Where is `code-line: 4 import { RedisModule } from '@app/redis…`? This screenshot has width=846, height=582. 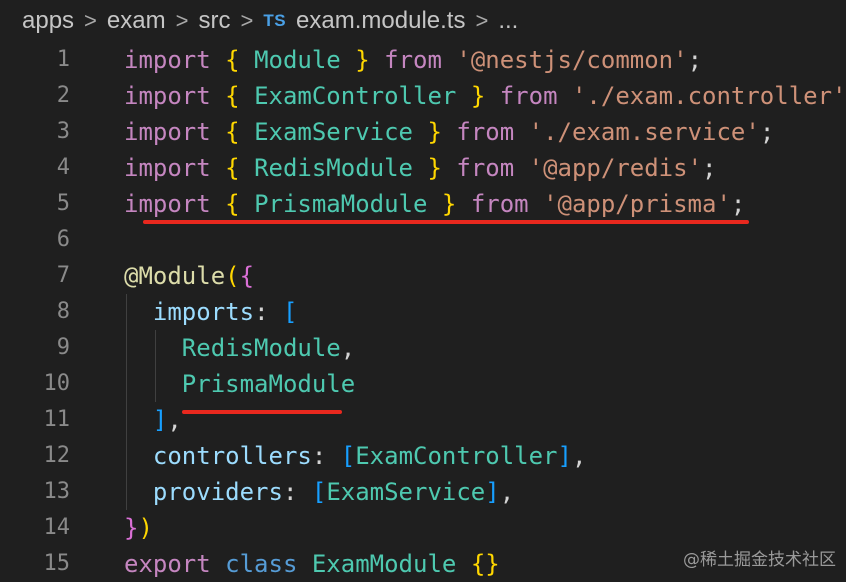 code-line: 4 import { RedisModule } from '@app/redis… is located at coordinates (423, 168).